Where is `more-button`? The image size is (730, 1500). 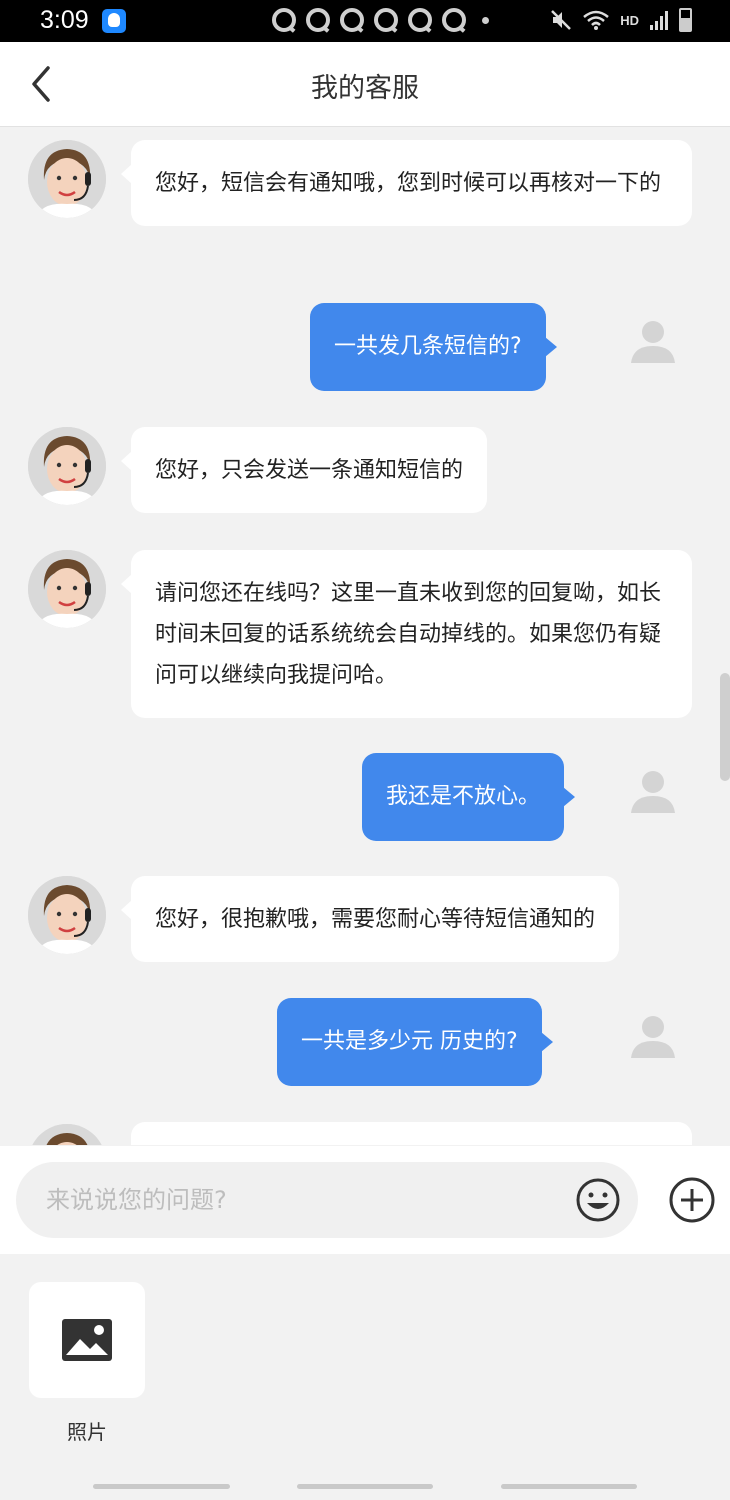
more-button is located at coordinates (692, 1200).